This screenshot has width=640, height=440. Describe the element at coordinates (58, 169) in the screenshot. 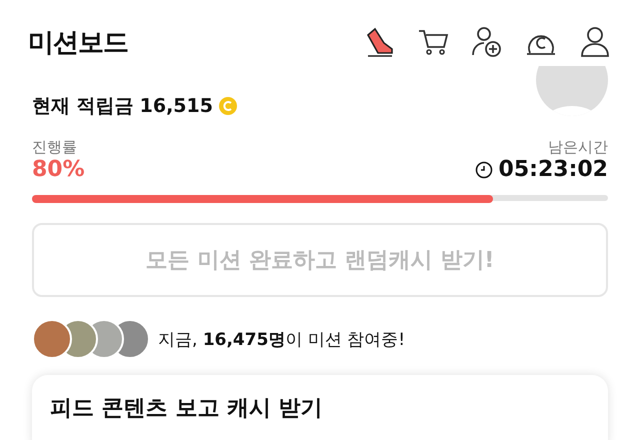

I see `progress-percent: 80%` at that location.